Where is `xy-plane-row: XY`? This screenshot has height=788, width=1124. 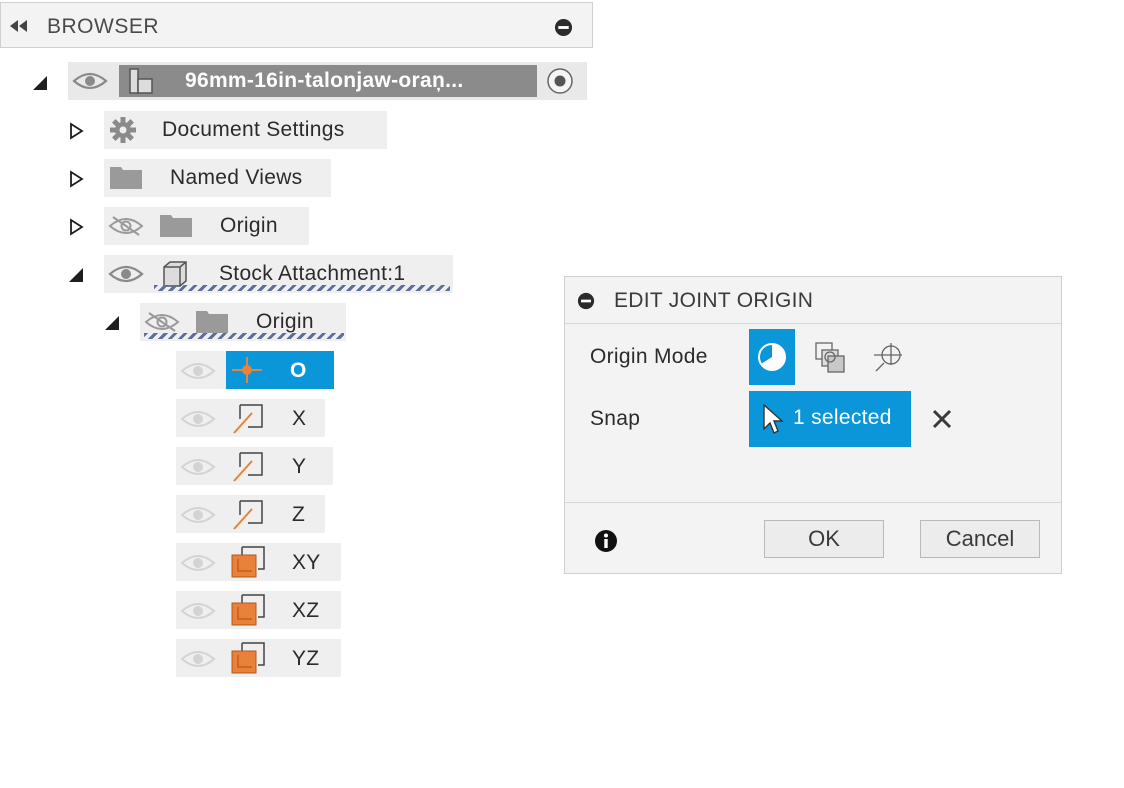
xy-plane-row: XY is located at coordinates (258, 562).